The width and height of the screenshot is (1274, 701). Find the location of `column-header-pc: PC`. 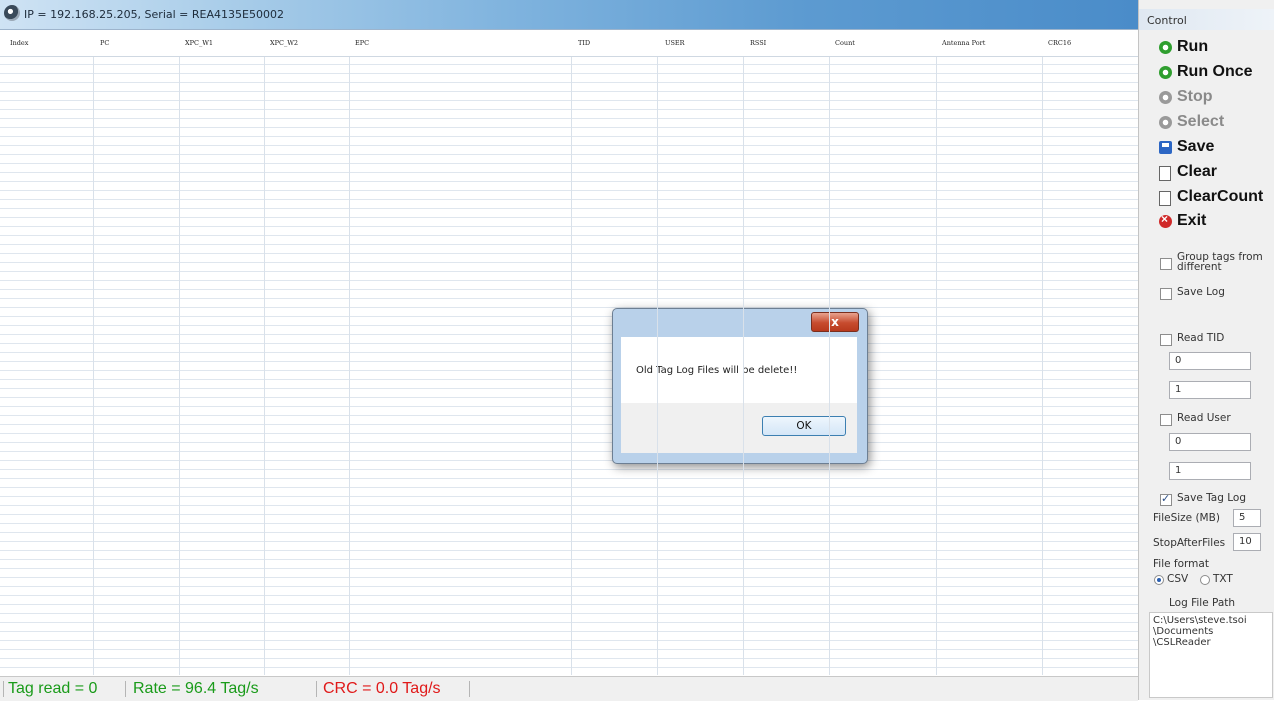

column-header-pc: PC is located at coordinates (104, 43).